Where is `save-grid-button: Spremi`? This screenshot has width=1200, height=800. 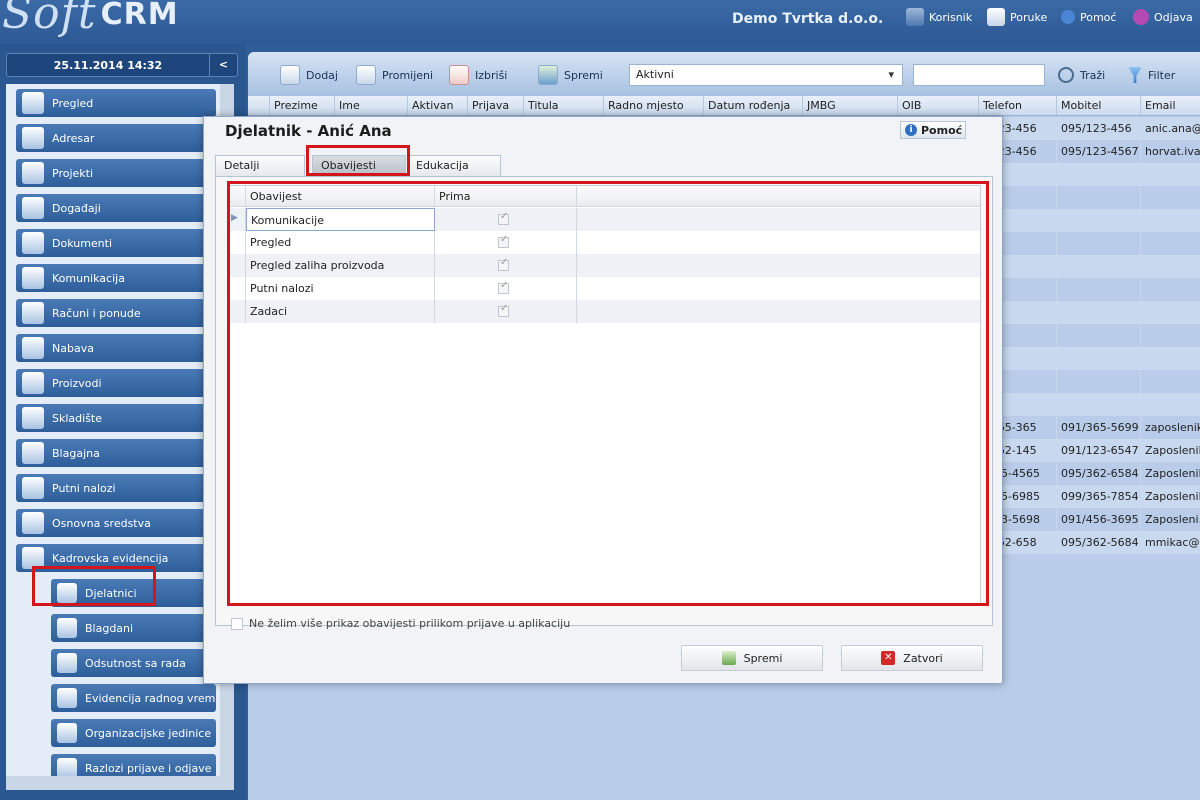
save-grid-button: Spremi is located at coordinates (570, 75).